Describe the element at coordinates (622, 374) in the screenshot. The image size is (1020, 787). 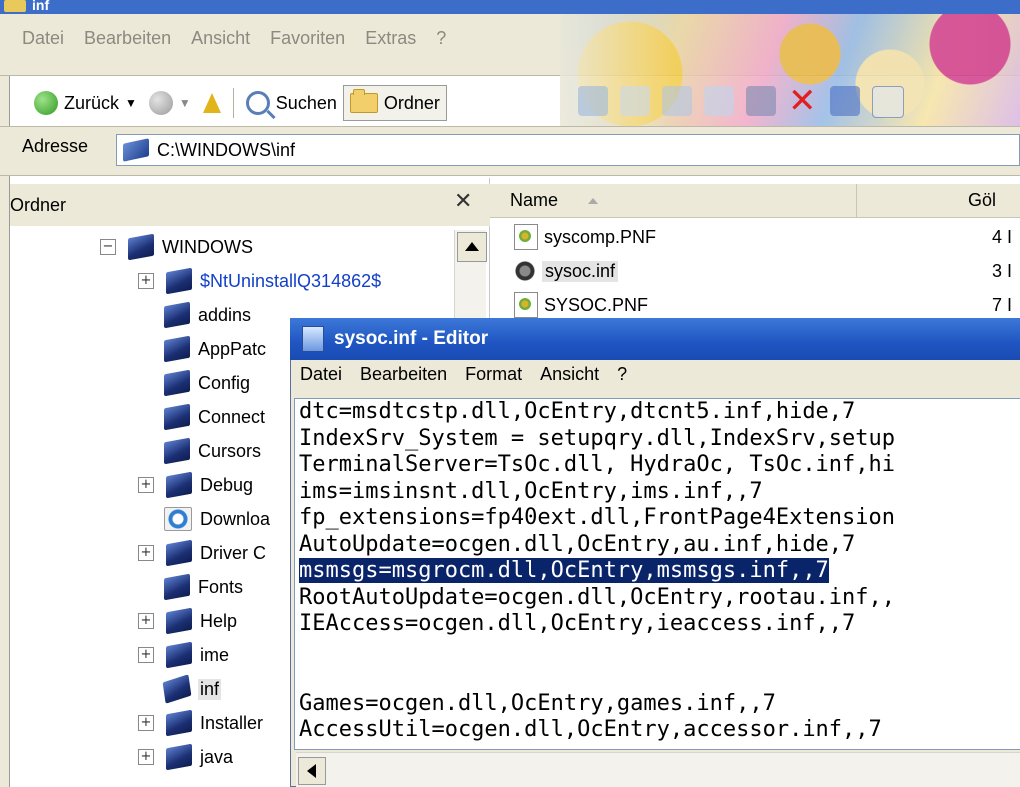
I see `editor-menu-help: ?` at that location.